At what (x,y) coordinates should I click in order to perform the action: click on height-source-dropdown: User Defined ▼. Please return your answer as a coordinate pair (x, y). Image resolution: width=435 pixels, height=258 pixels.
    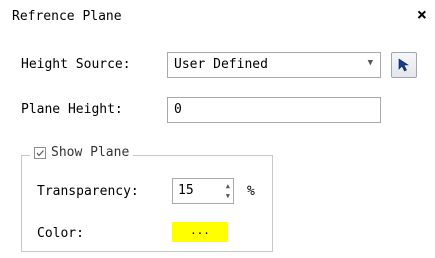
    Looking at the image, I should click on (274, 65).